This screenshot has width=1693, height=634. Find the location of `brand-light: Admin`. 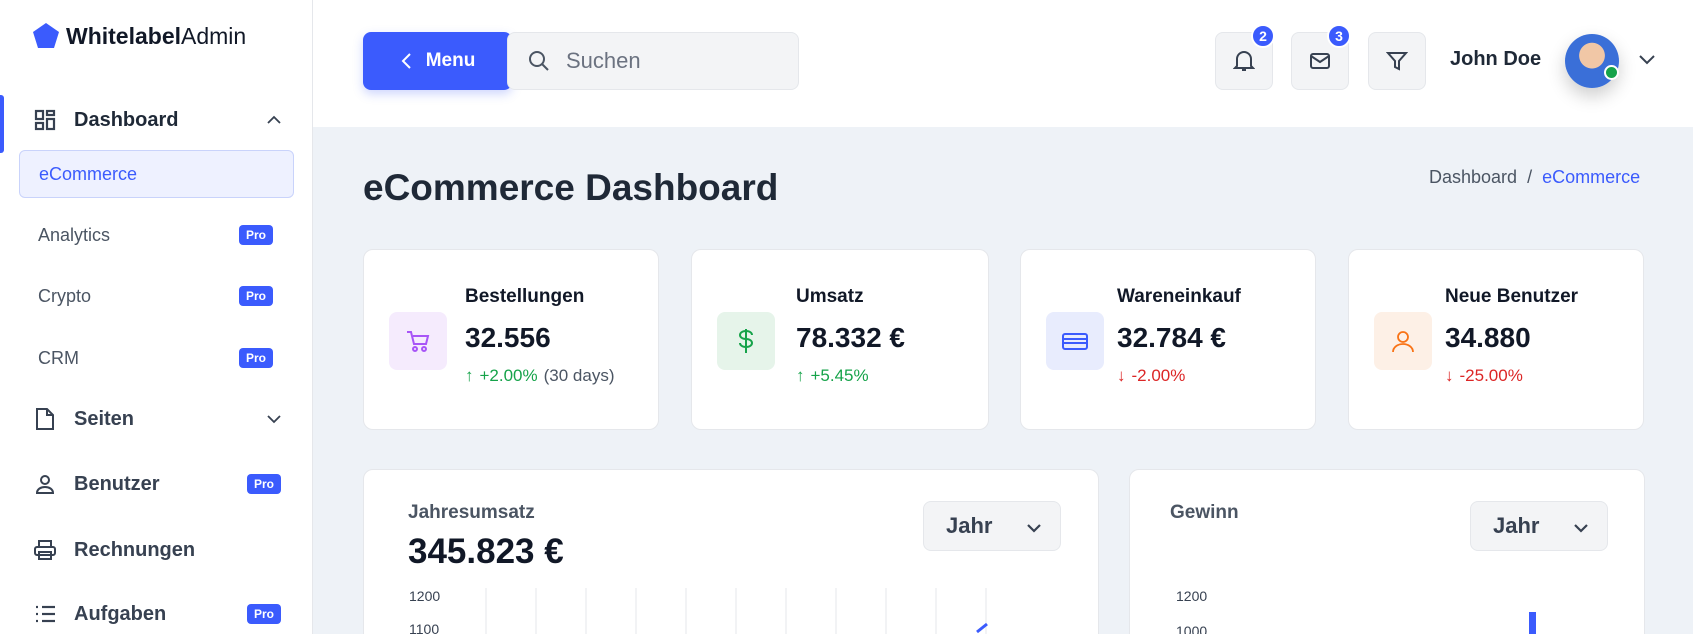

brand-light: Admin is located at coordinates (214, 35).